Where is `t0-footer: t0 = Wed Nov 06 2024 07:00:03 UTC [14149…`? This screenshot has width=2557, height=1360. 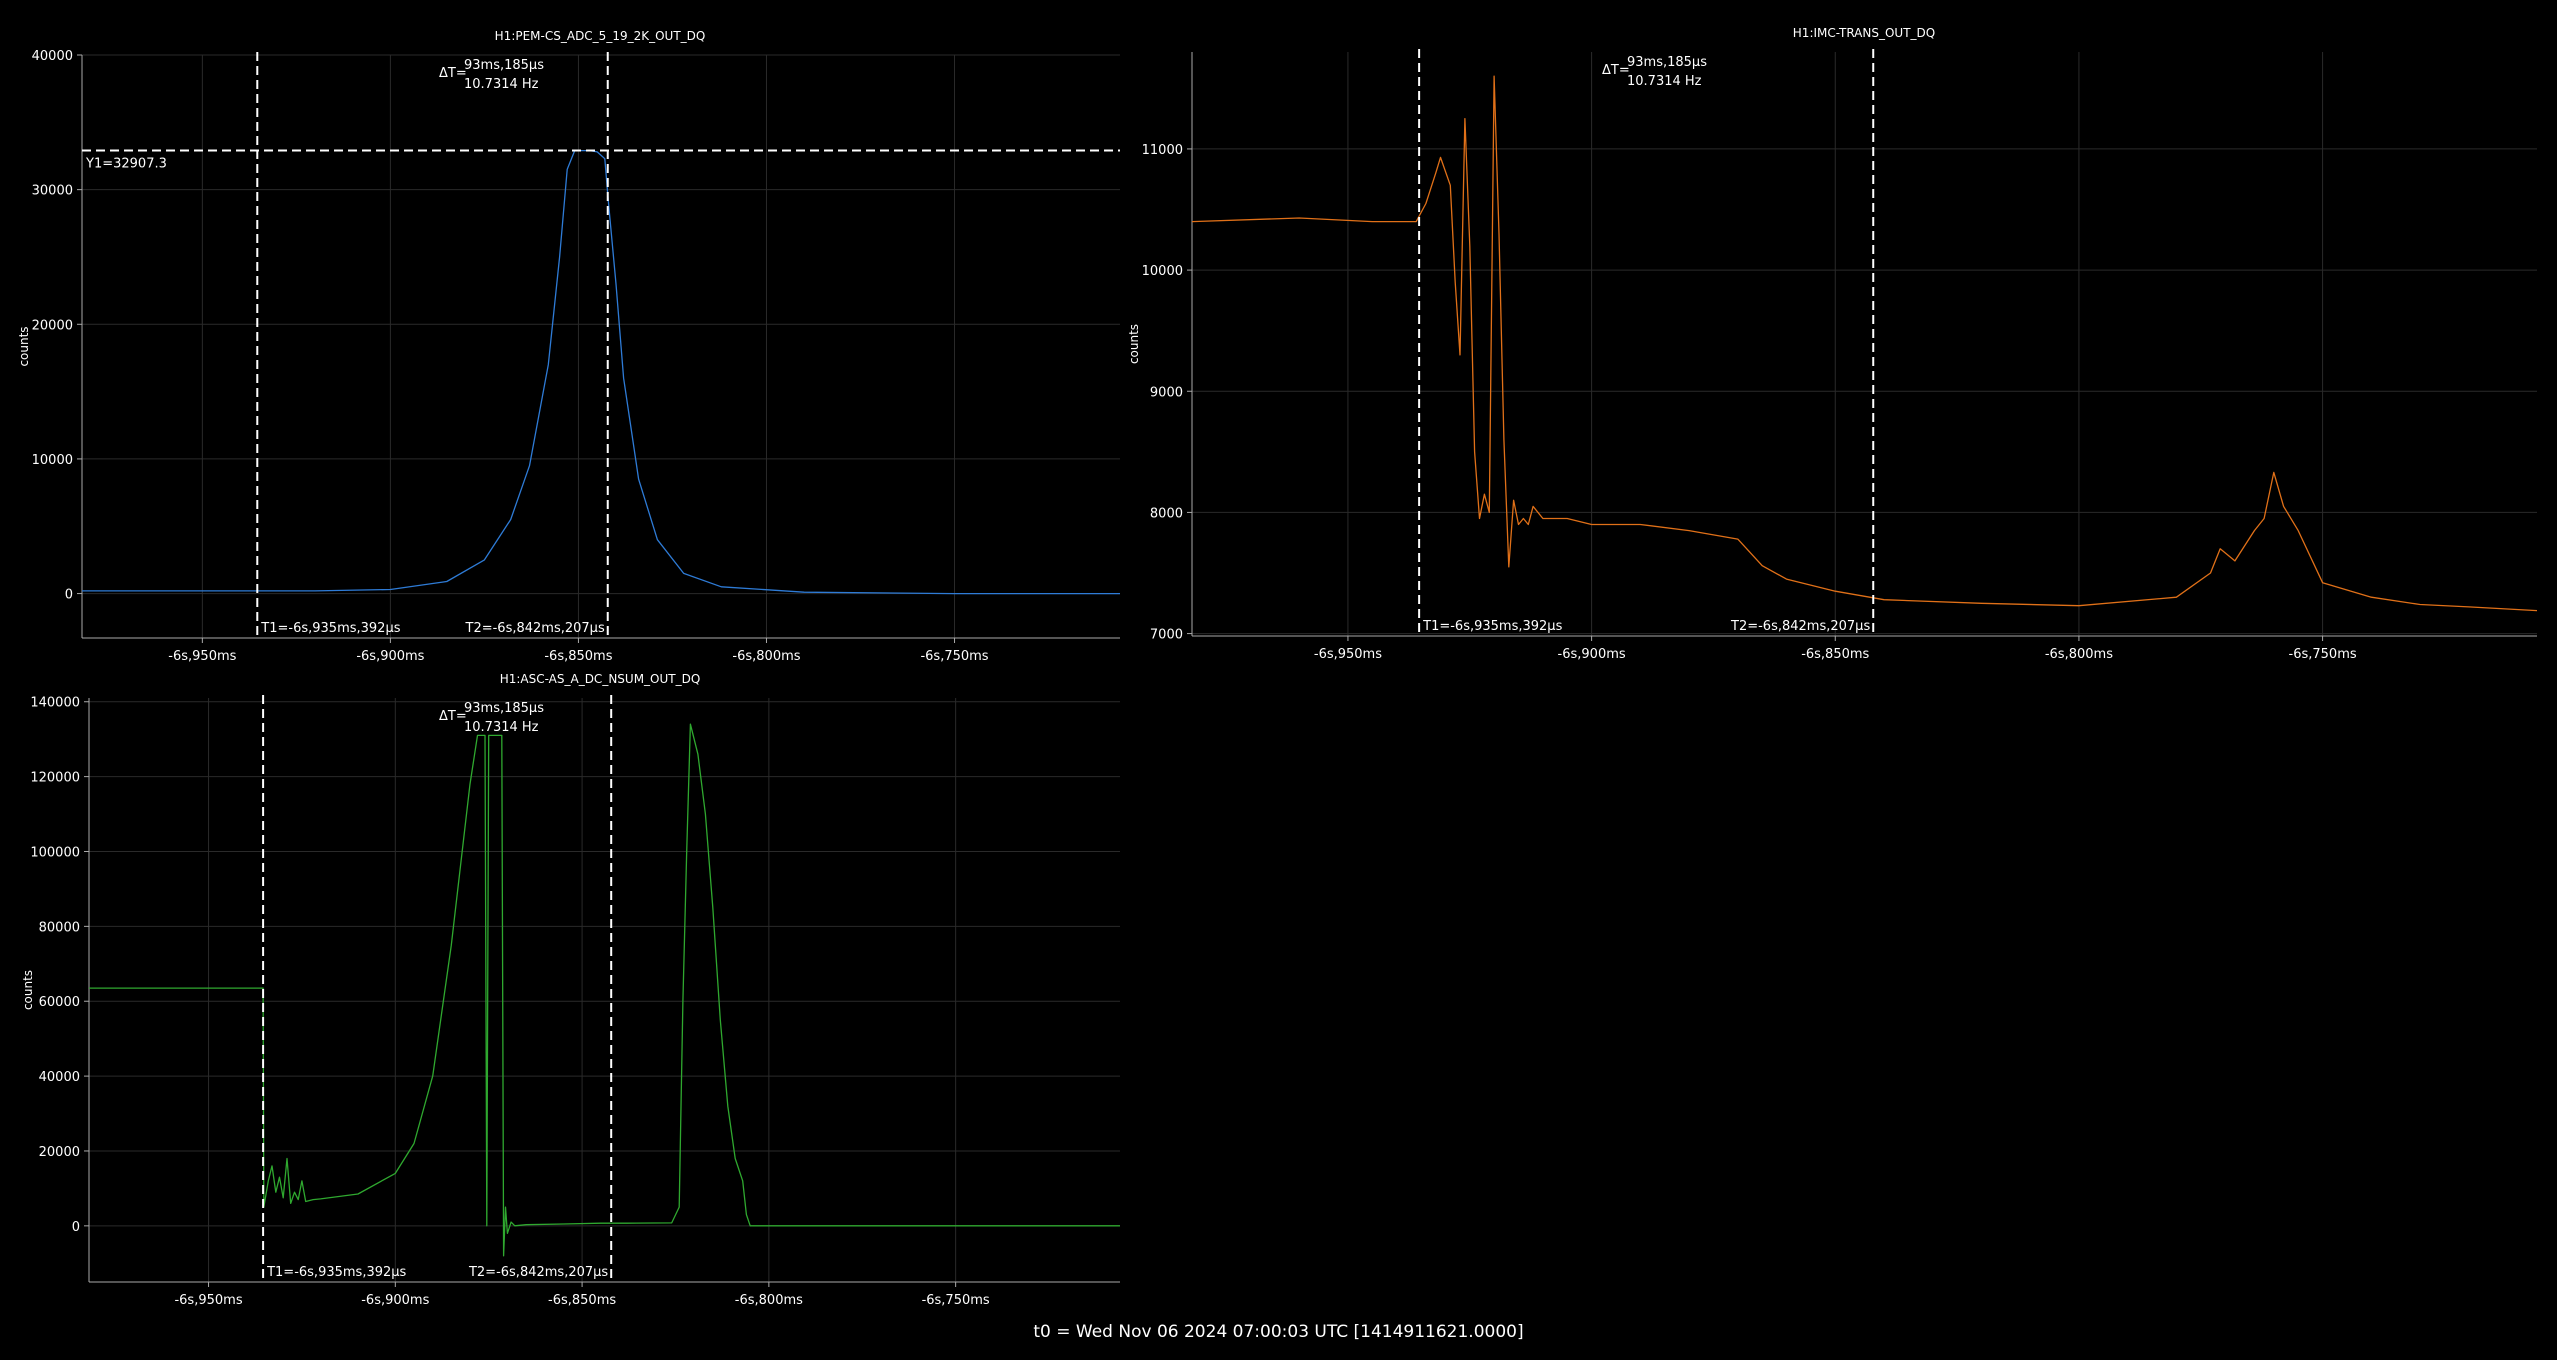 t0-footer: t0 = Wed Nov 06 2024 07:00:03 UTC [14149… is located at coordinates (1278, 1332).